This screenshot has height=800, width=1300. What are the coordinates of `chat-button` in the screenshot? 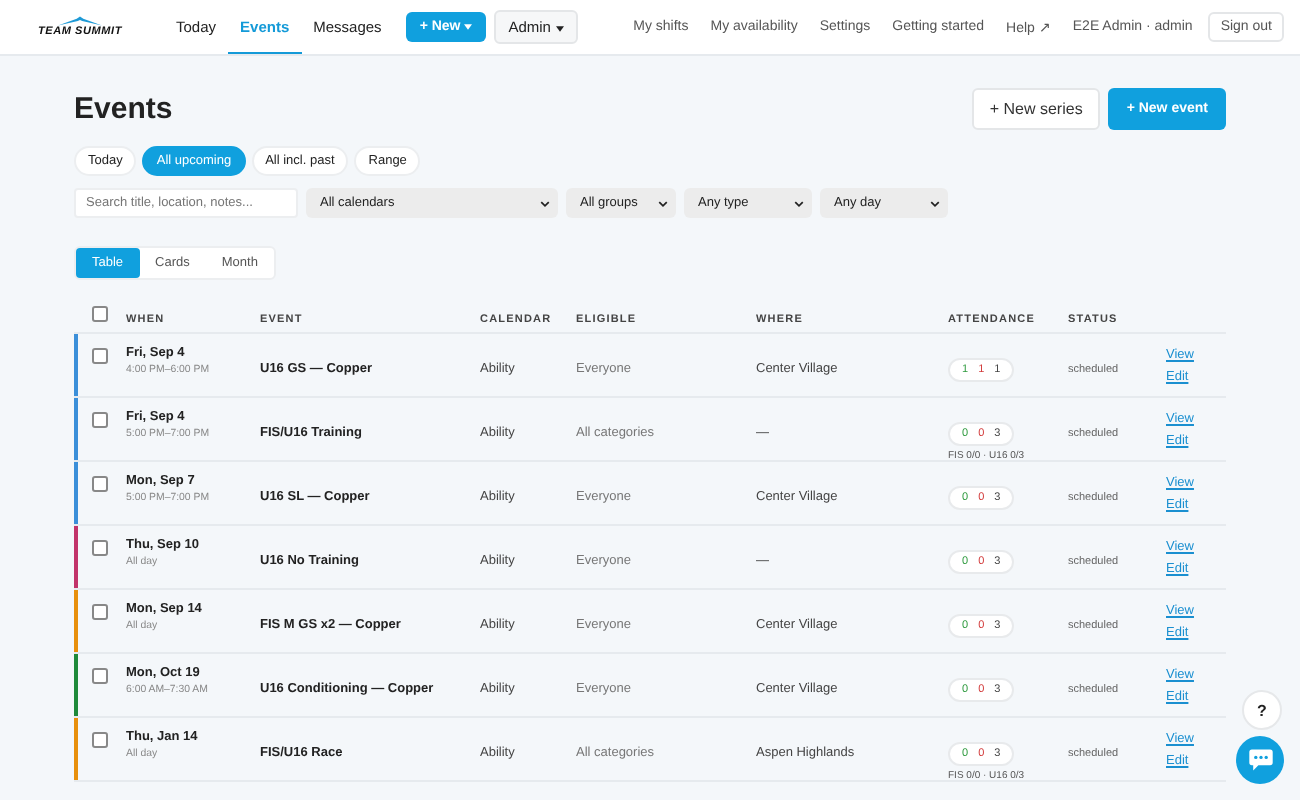 It's located at (1260, 760).